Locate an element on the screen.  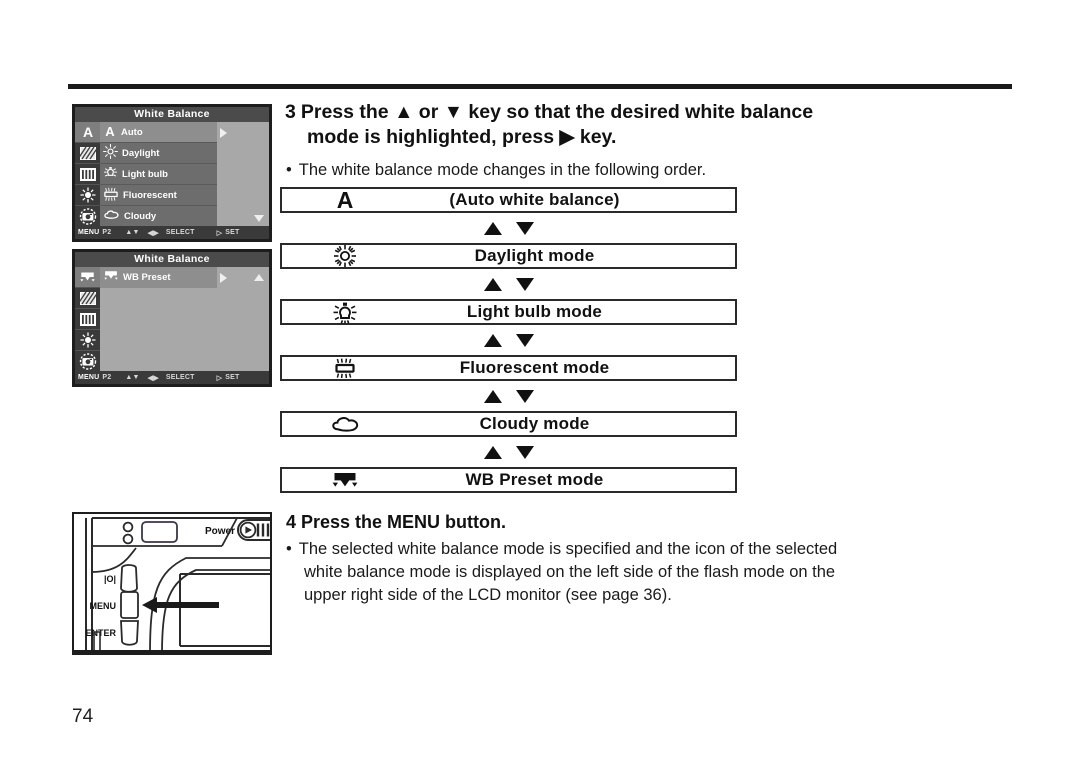
strip-letter-a-icon: A is located at coordinates (87, 132).